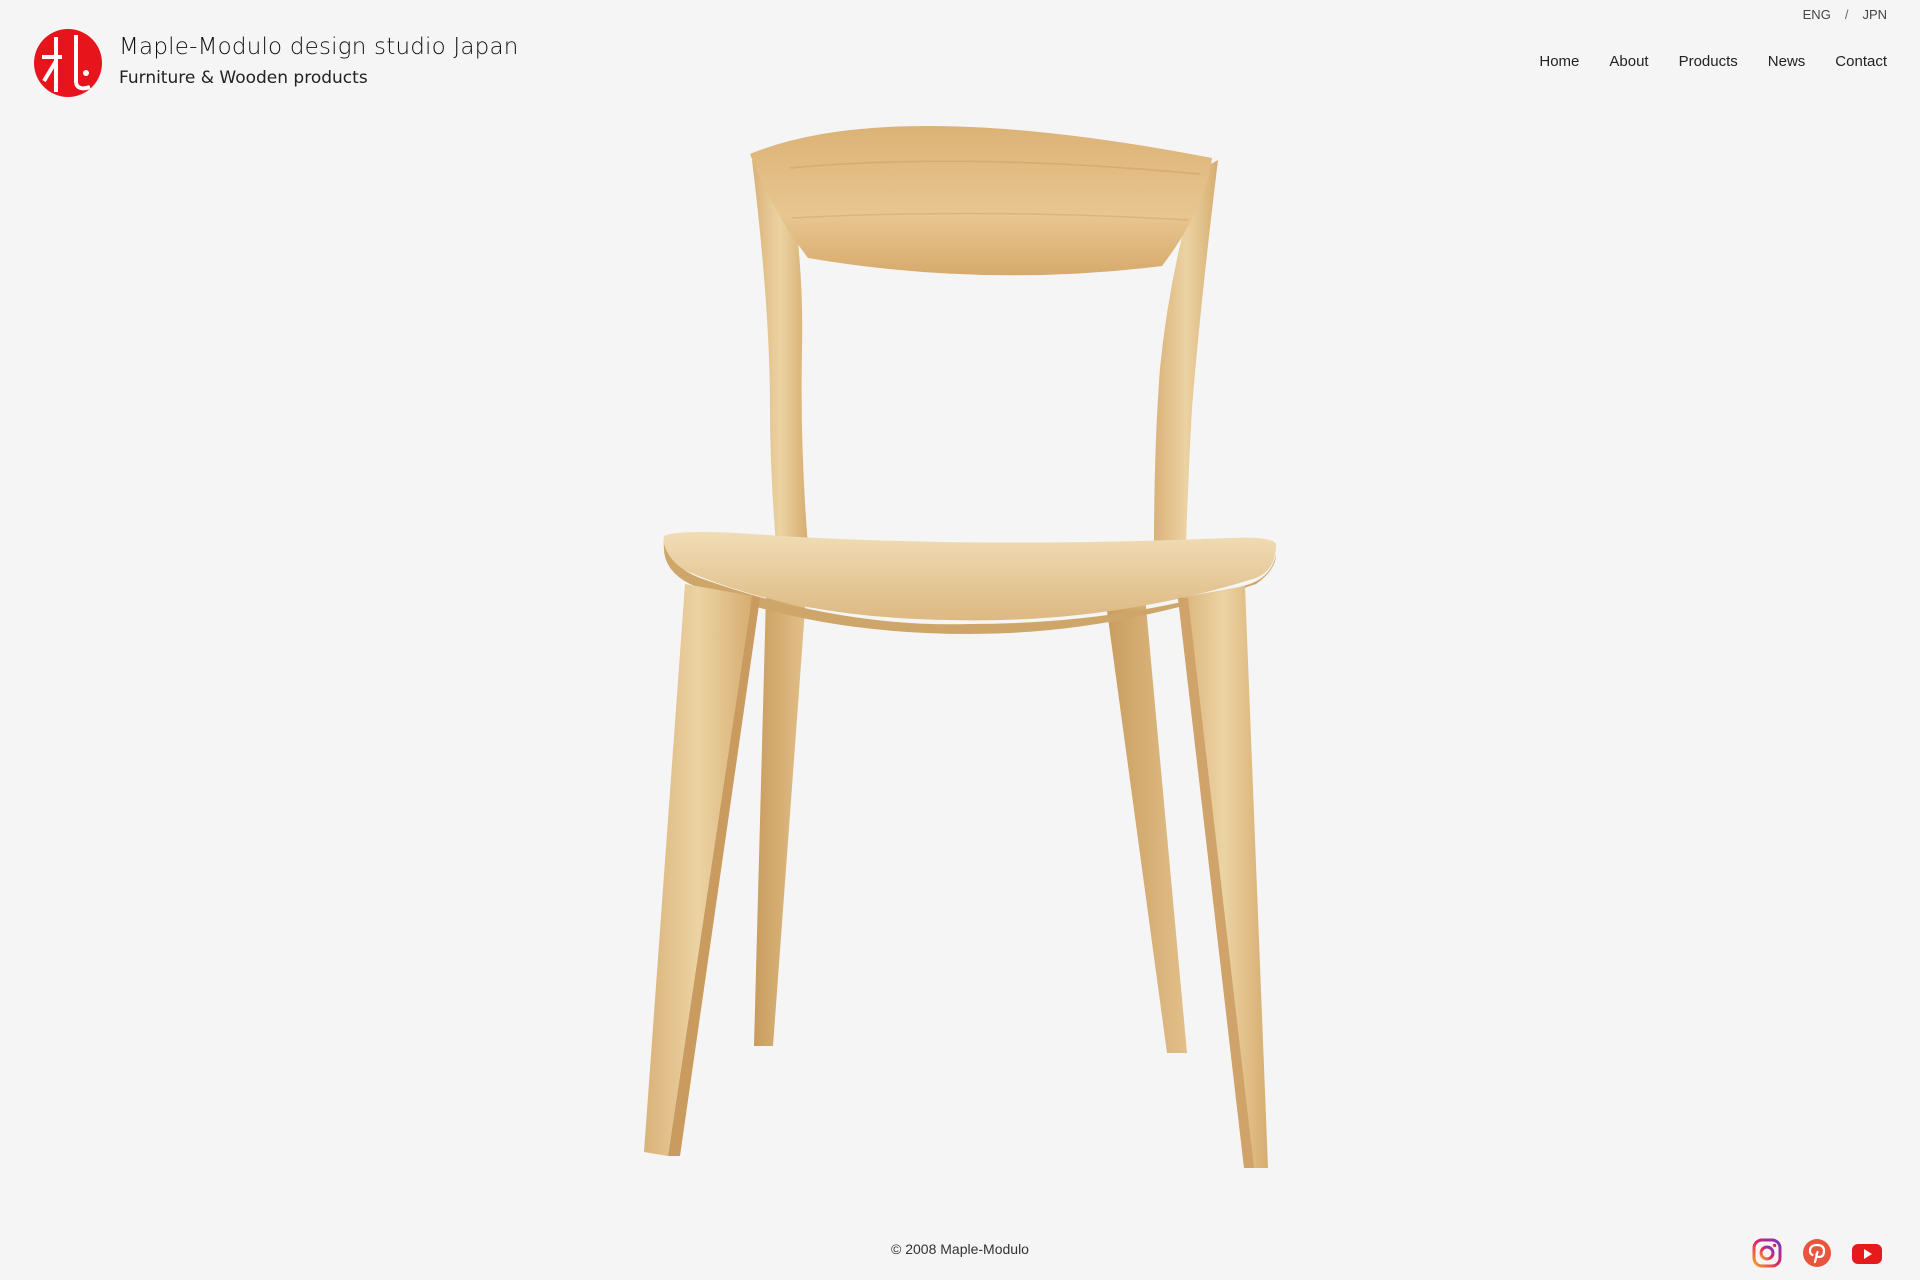  Describe the element at coordinates (1767, 1253) in the screenshot. I see `instagram-icon` at that location.